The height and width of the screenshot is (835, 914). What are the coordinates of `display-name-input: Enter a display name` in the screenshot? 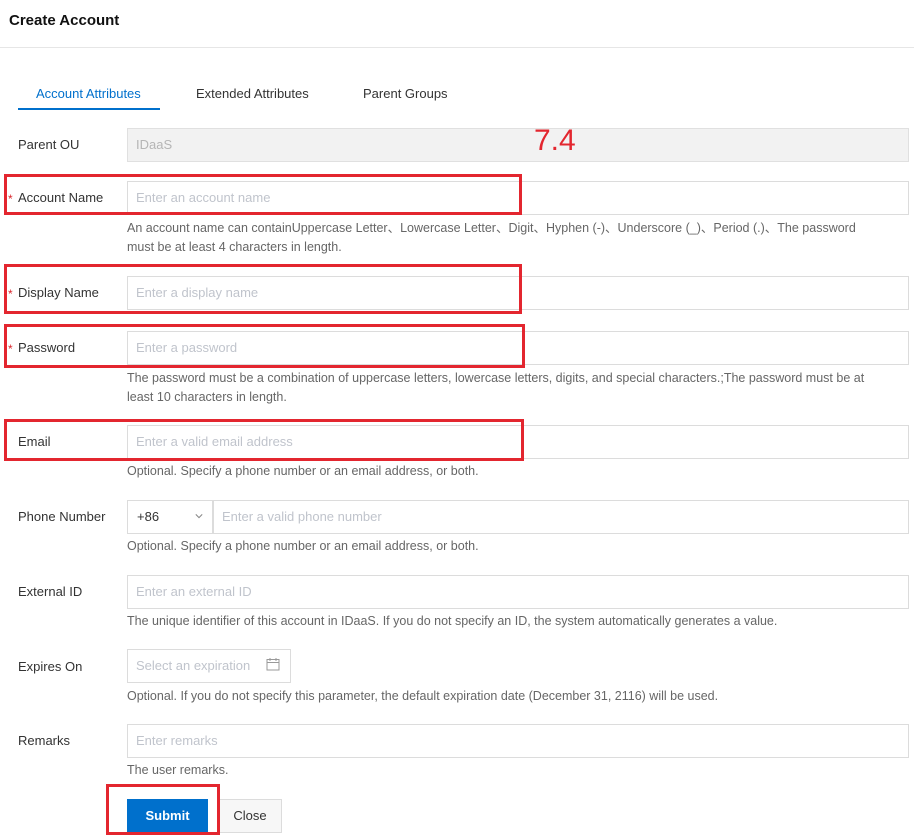 It's located at (518, 293).